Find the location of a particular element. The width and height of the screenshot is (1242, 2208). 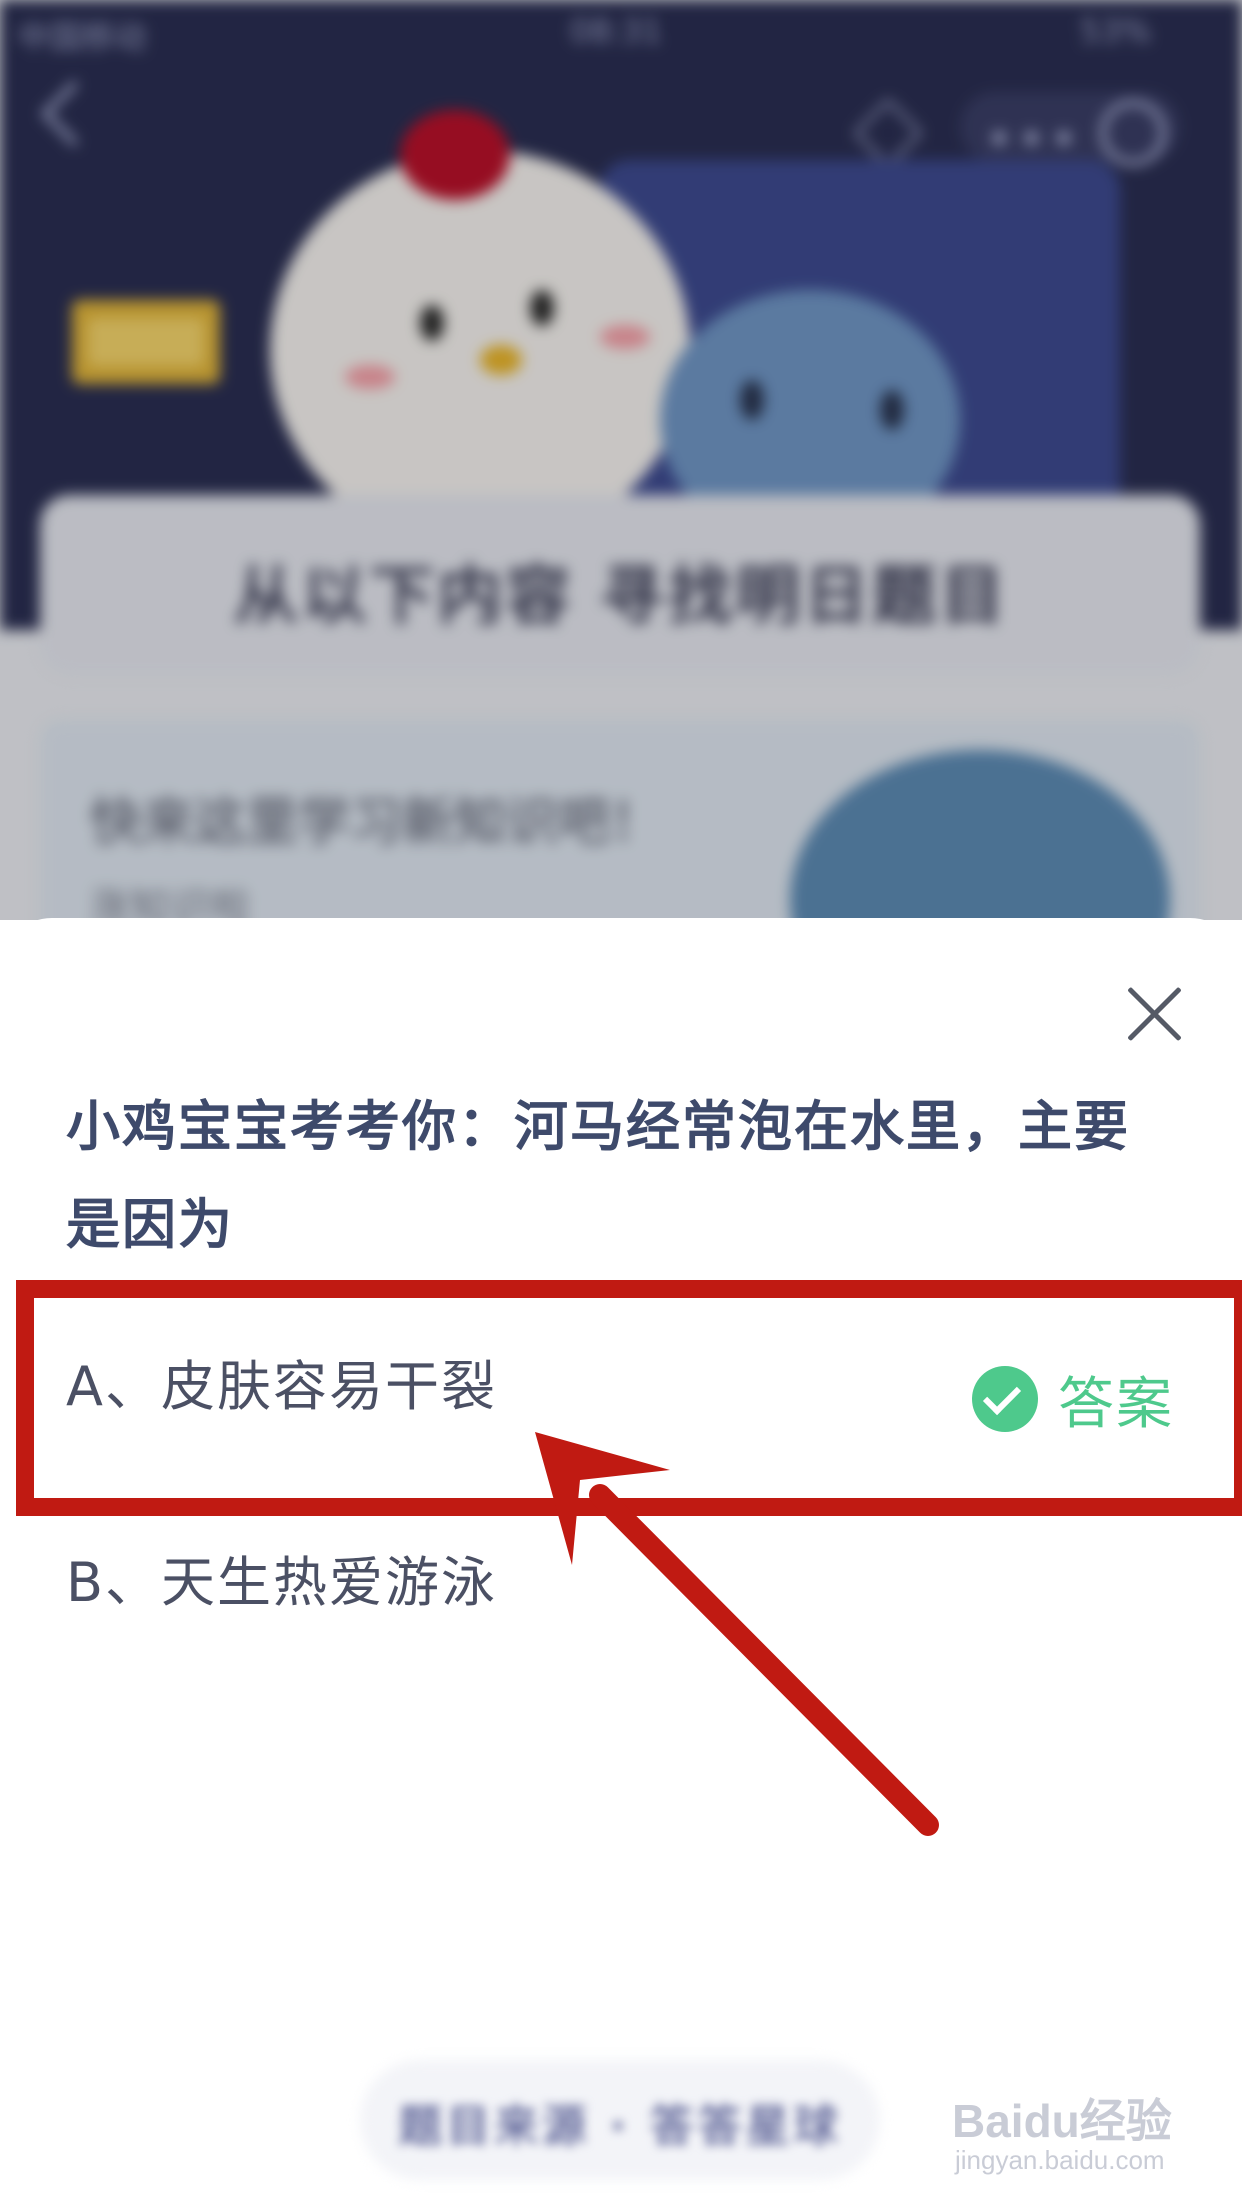

option-b: B、天生热爱游泳 is located at coordinates (281, 1577).